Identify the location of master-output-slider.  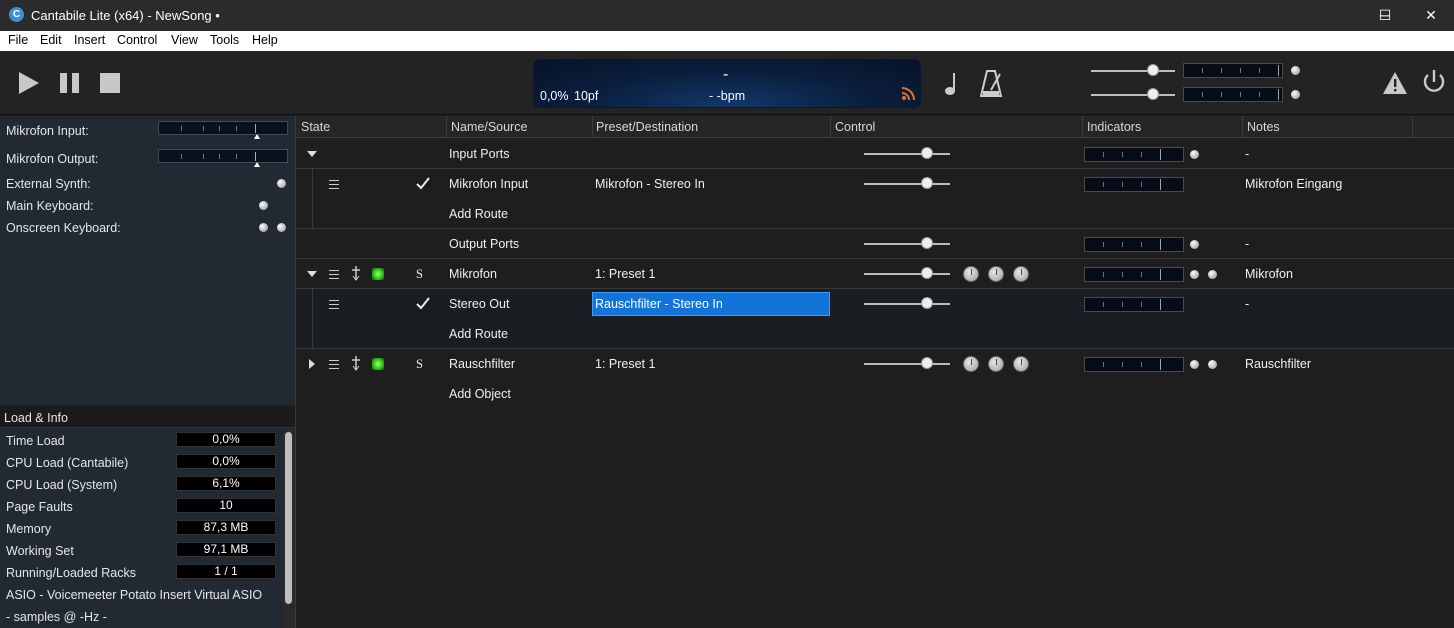
(1133, 95).